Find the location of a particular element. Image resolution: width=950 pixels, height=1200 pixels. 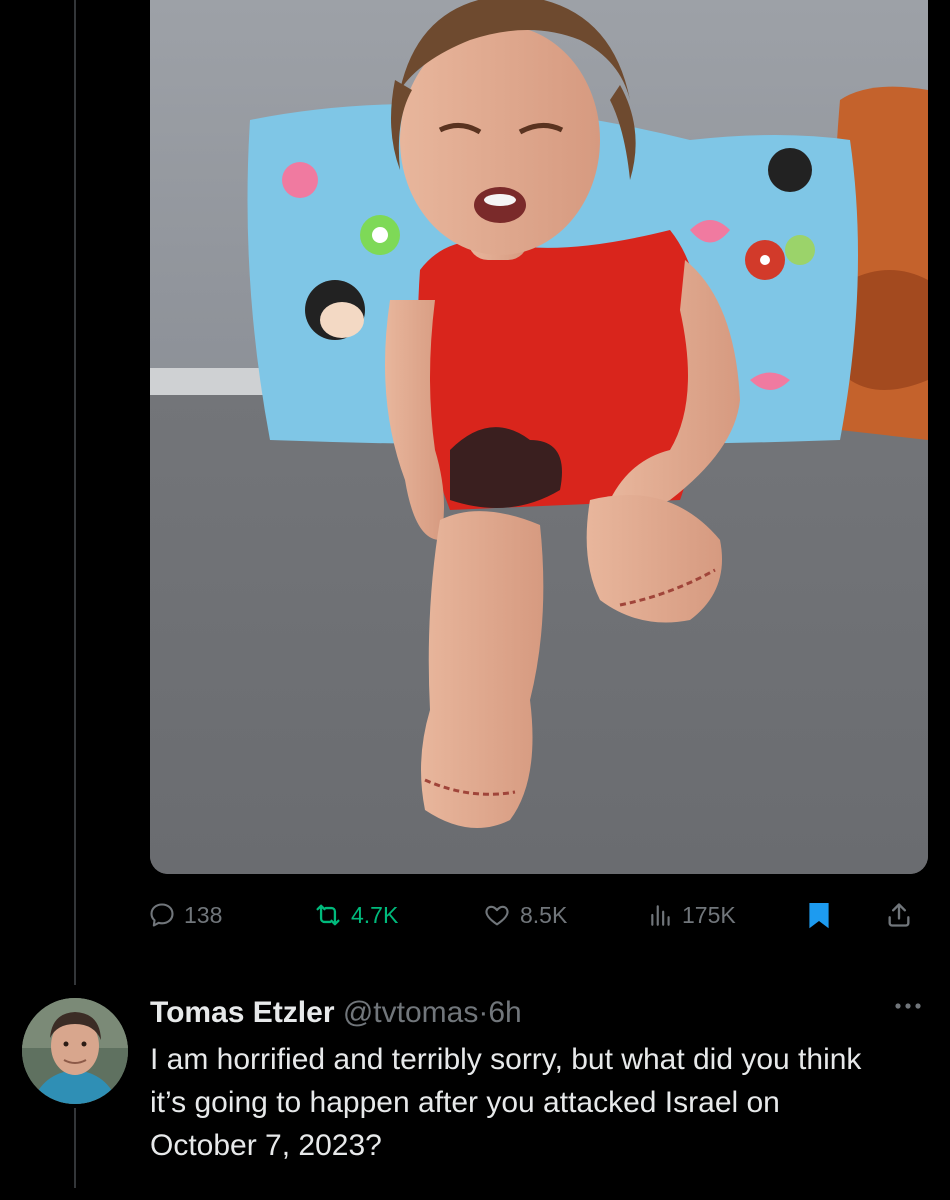

share-icon is located at coordinates (899, 915).